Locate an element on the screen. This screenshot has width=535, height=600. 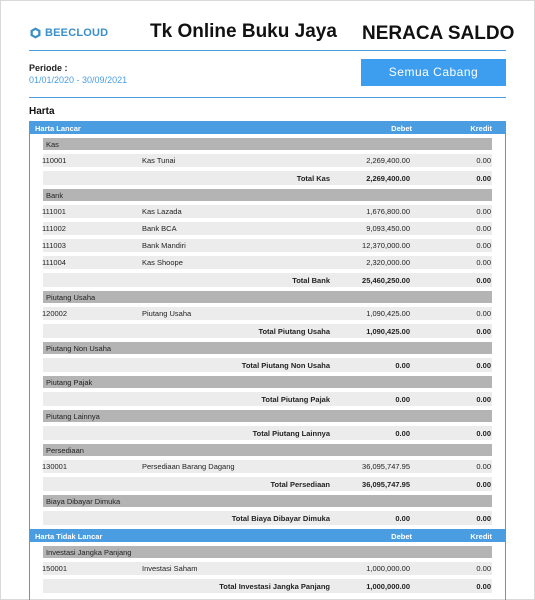
total-debet-value: 1,090,425.00 is located at coordinates (388, 331).